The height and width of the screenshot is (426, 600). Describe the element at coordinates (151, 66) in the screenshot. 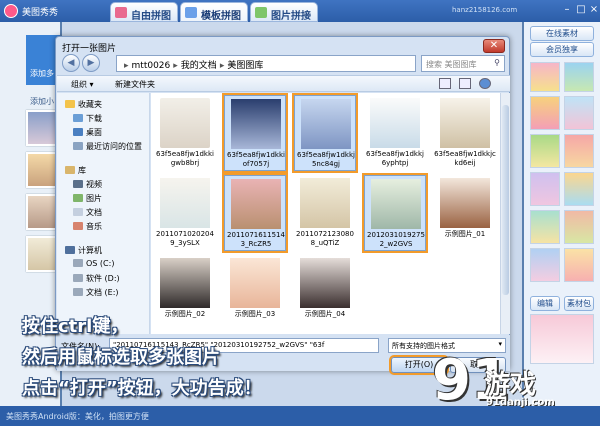

I see `breadcrumb-item: mtt0026` at that location.